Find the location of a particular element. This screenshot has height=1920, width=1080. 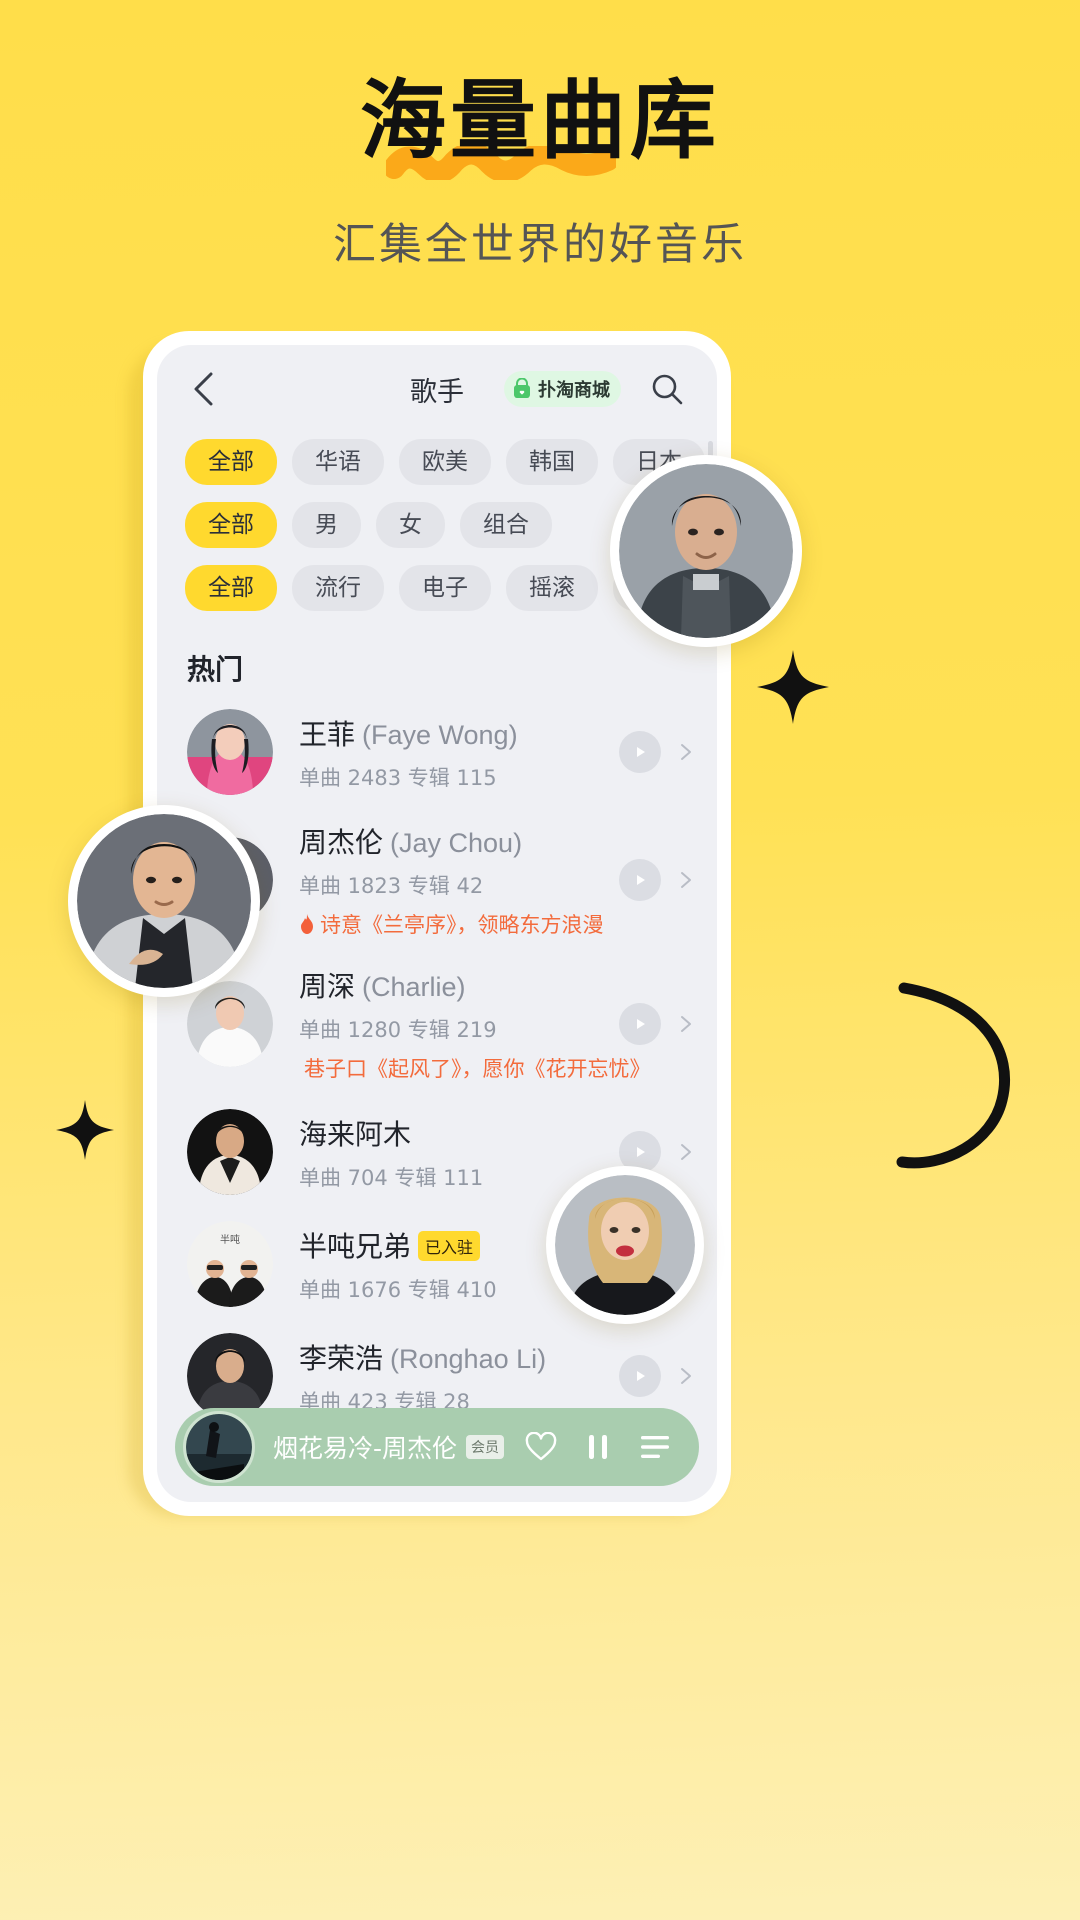

appbar-title: 歌手 is located at coordinates (437, 392).